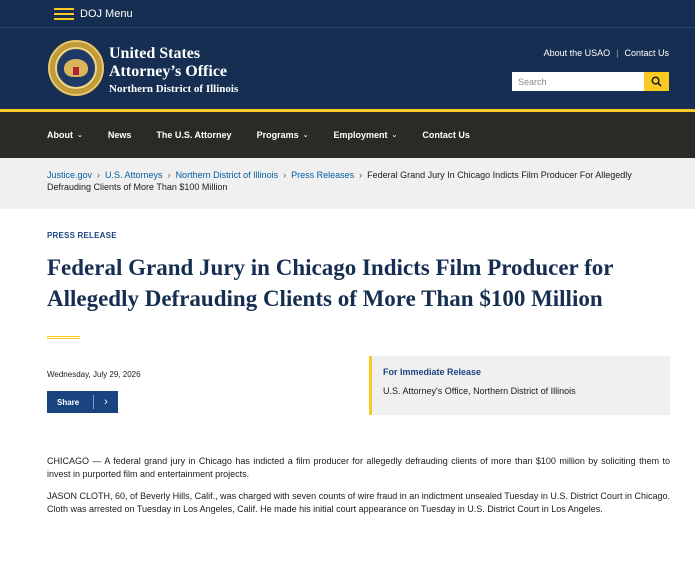  I want to click on search-input, so click(578, 81).